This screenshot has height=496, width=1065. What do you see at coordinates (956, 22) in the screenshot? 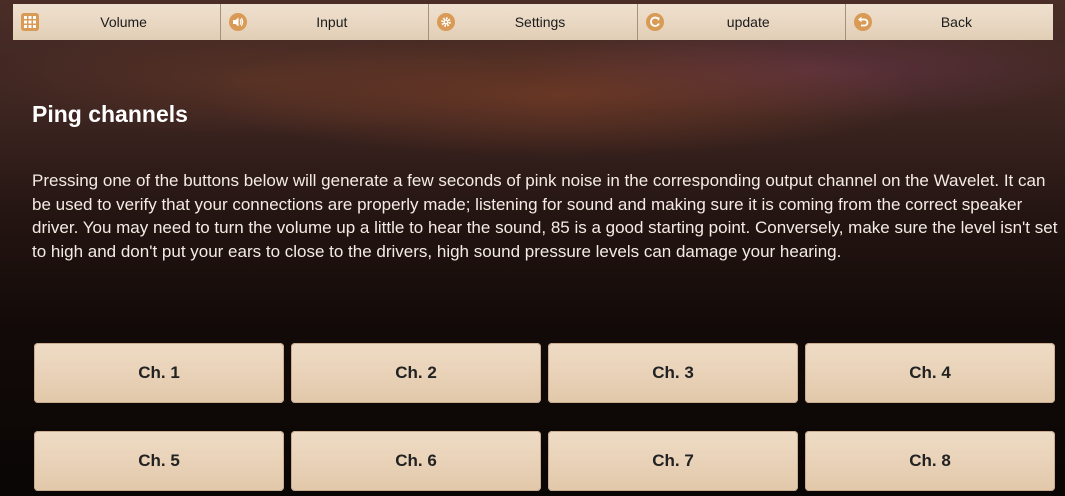
I see `toolbar-back-label: Back` at bounding box center [956, 22].